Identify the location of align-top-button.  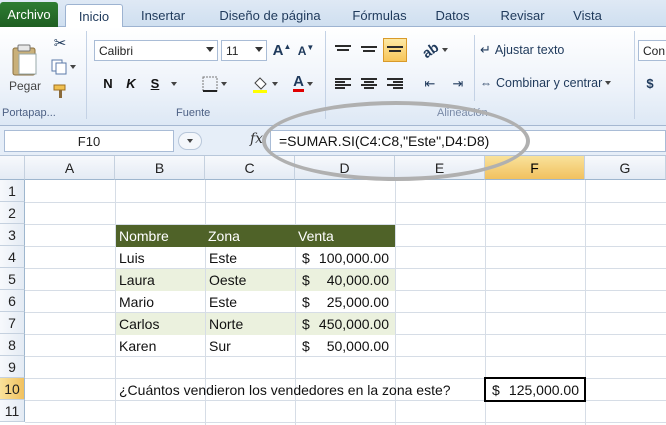
(343, 50).